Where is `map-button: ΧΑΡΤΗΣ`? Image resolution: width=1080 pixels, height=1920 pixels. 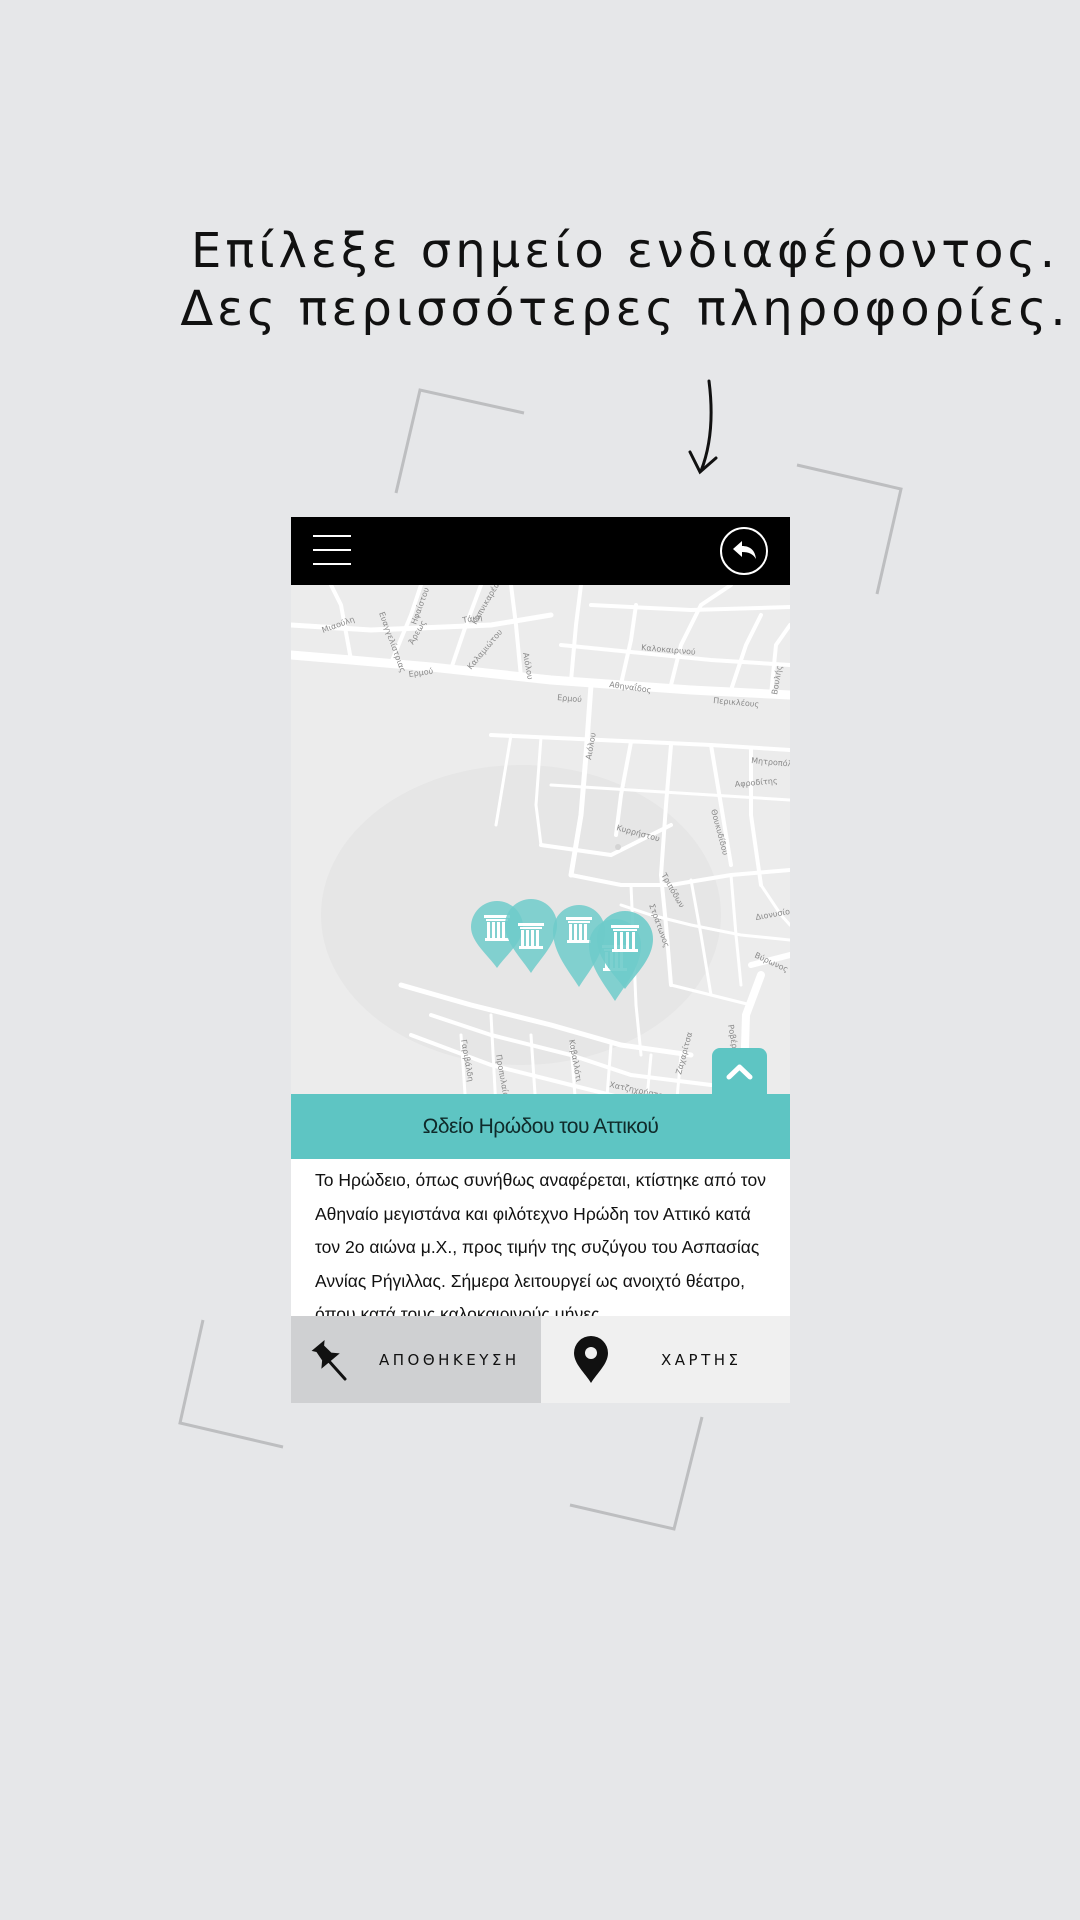
map-button: ΧΑΡΤΗΣ is located at coordinates (665, 1359).